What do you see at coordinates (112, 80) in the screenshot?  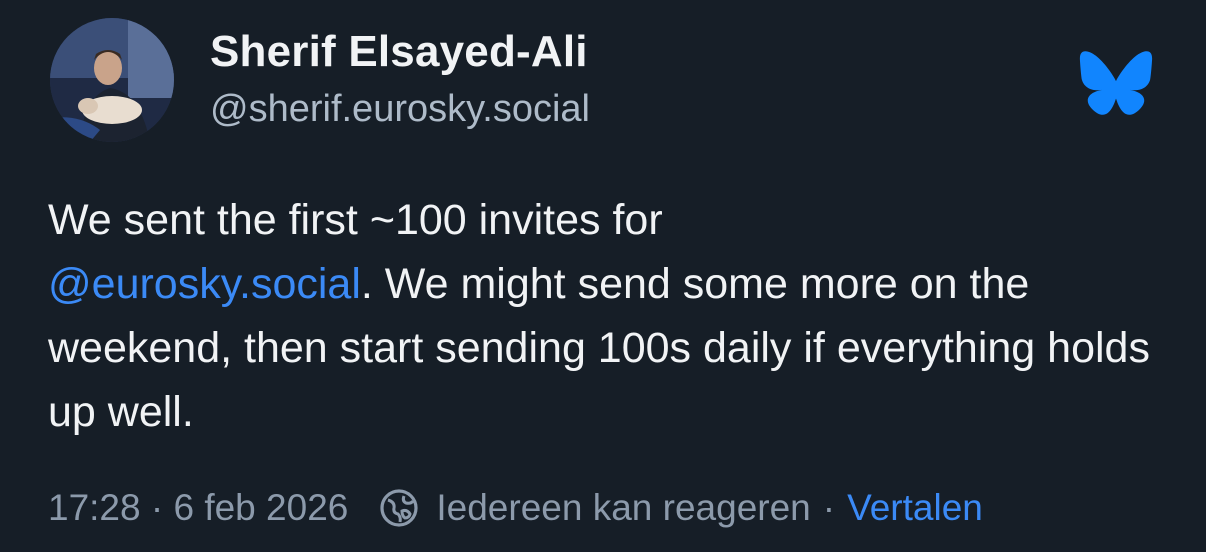 I see `avatar` at bounding box center [112, 80].